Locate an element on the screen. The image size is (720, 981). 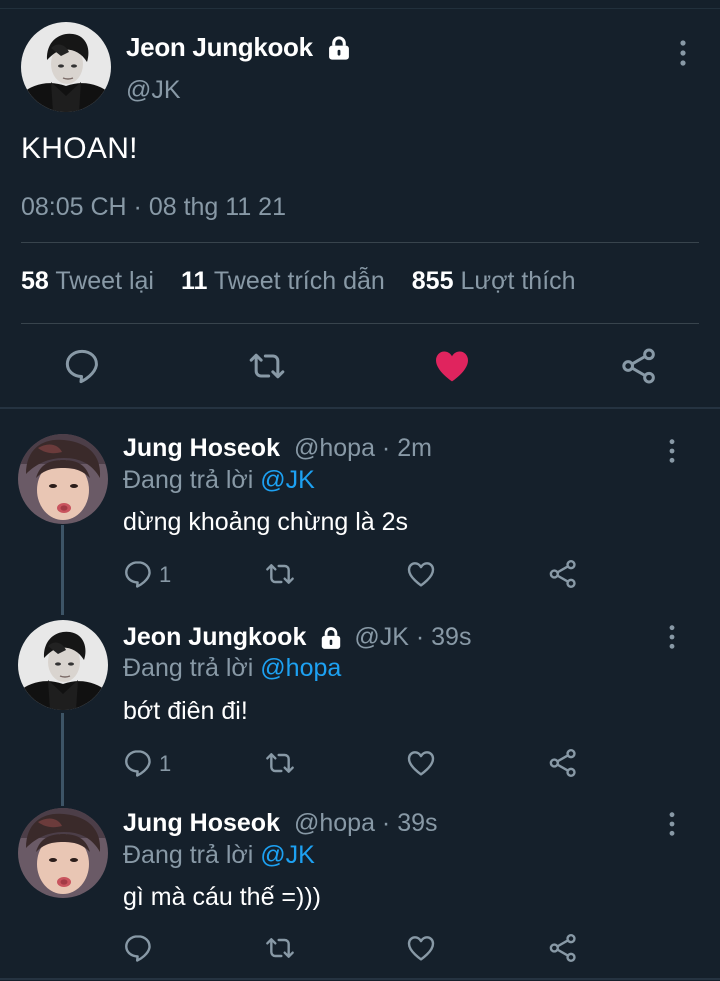
likes-count: 855 is located at coordinates (432, 281).